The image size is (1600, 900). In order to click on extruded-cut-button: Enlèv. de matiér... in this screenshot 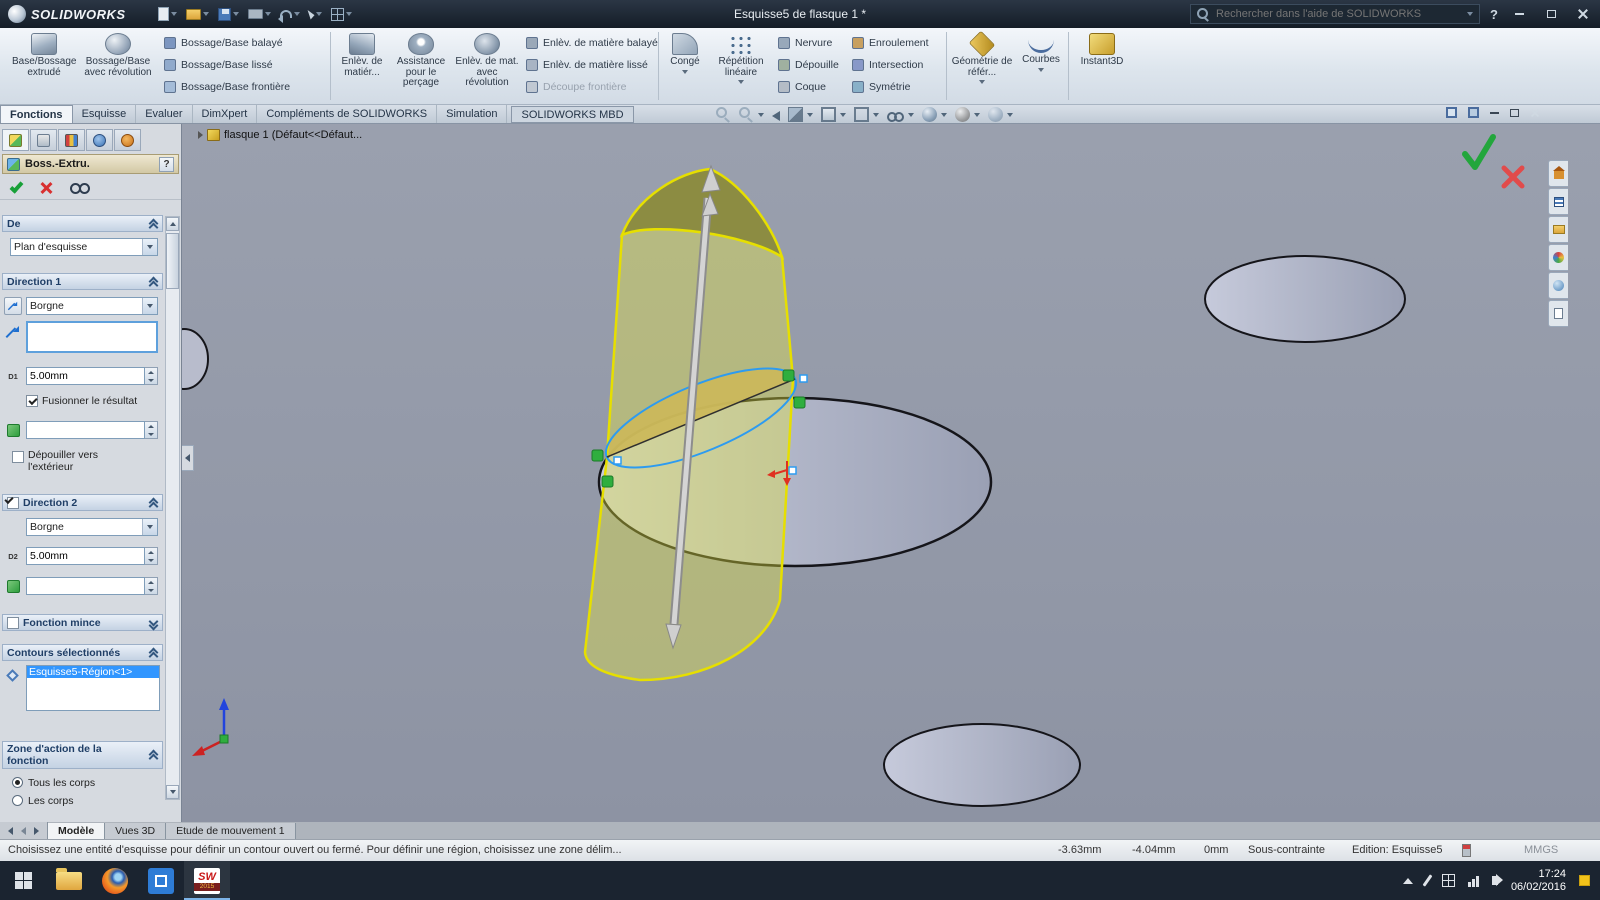, I will do `click(362, 66)`.